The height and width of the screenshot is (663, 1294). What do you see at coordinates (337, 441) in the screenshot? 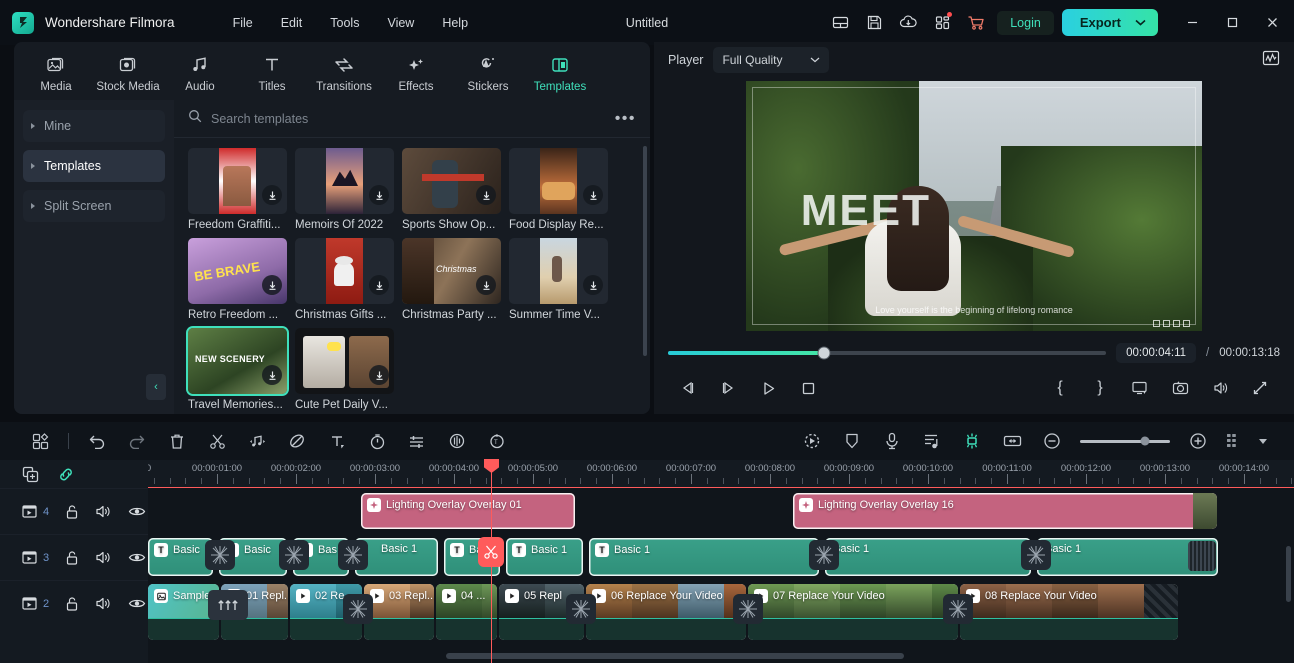
I see `text-icon` at bounding box center [337, 441].